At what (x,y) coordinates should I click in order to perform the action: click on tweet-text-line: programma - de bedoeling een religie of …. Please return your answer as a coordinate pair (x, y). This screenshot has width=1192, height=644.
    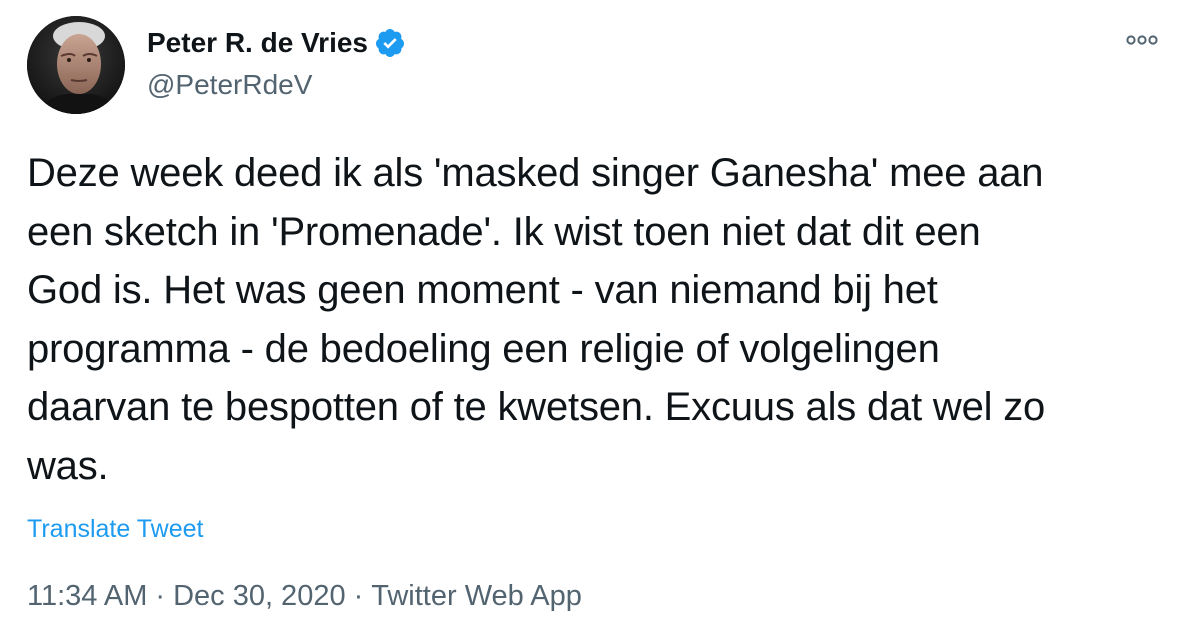
    Looking at the image, I should click on (483, 348).